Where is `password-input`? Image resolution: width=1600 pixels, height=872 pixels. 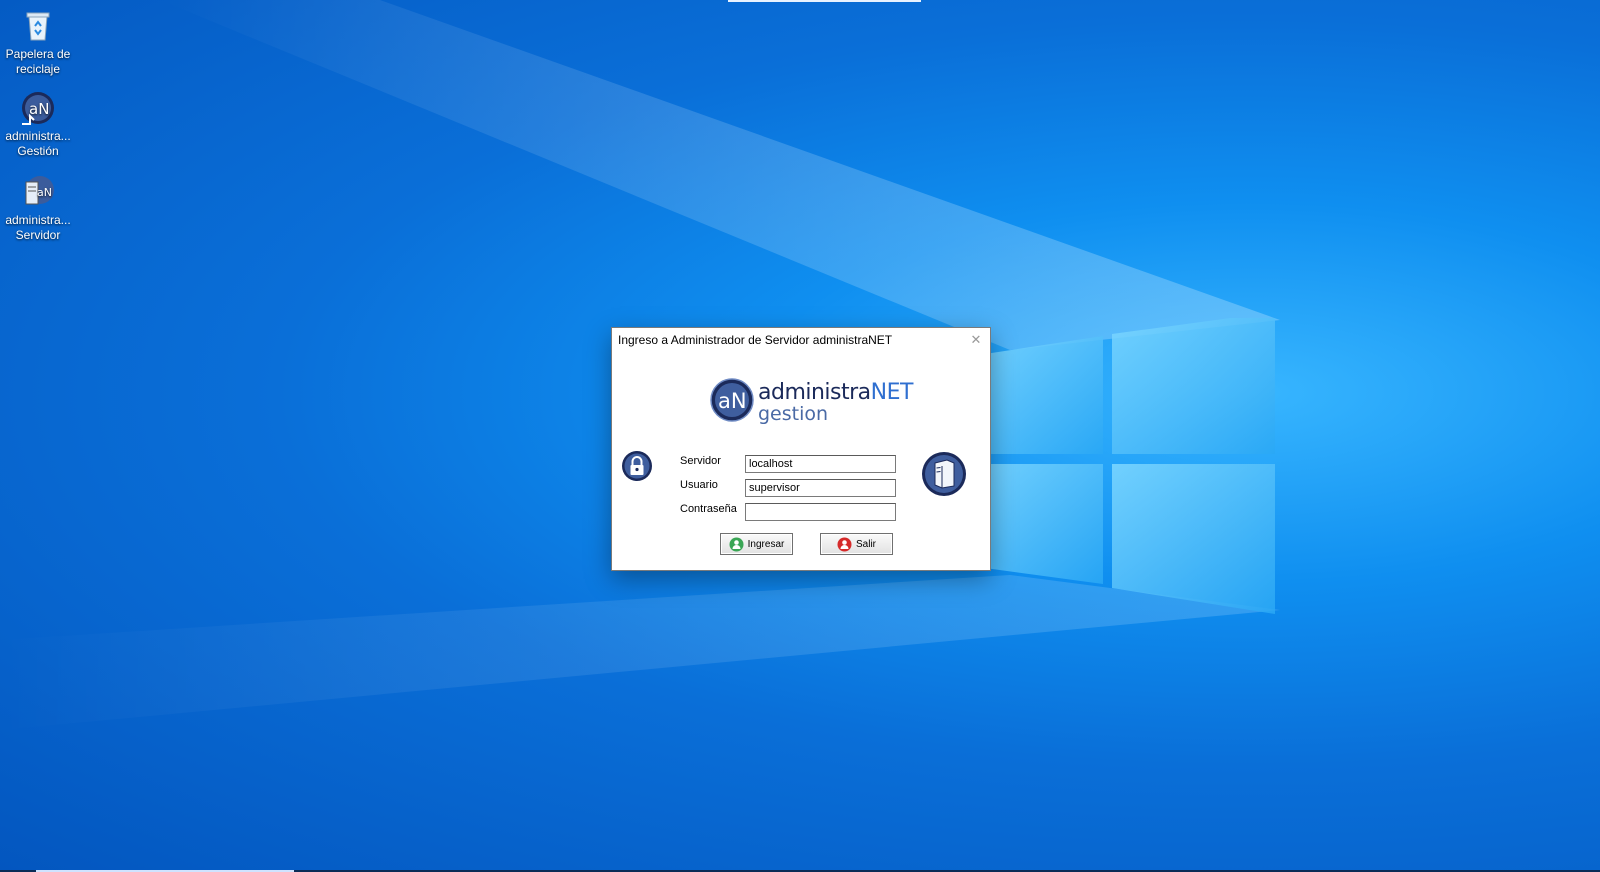
password-input is located at coordinates (820, 512).